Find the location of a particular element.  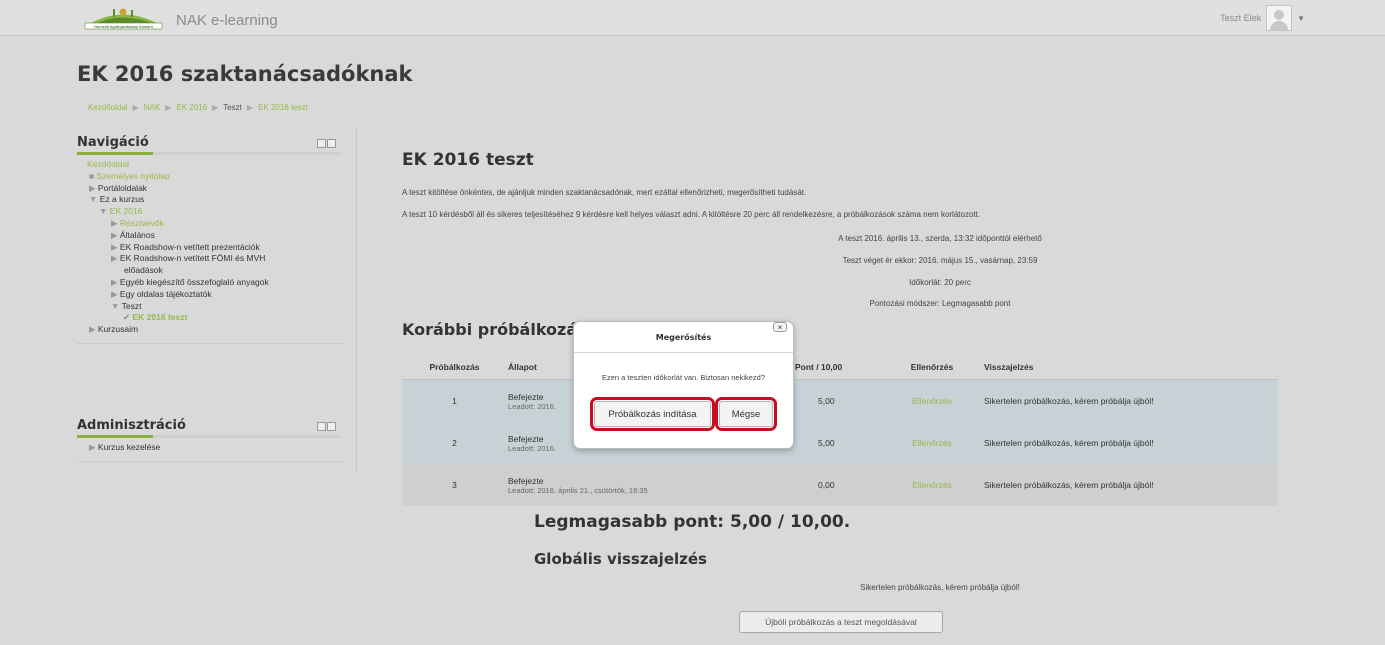

nav-item-my-courses: ▶ Kurzusaim is located at coordinates (209, 330).